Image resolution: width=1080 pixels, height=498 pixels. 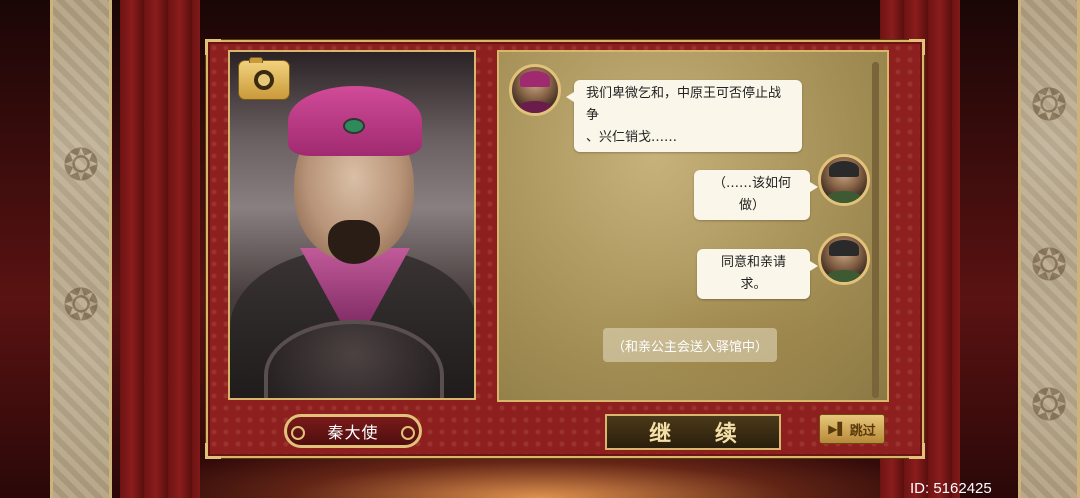 I want to click on character-name: 秦大使, so click(x=353, y=432).